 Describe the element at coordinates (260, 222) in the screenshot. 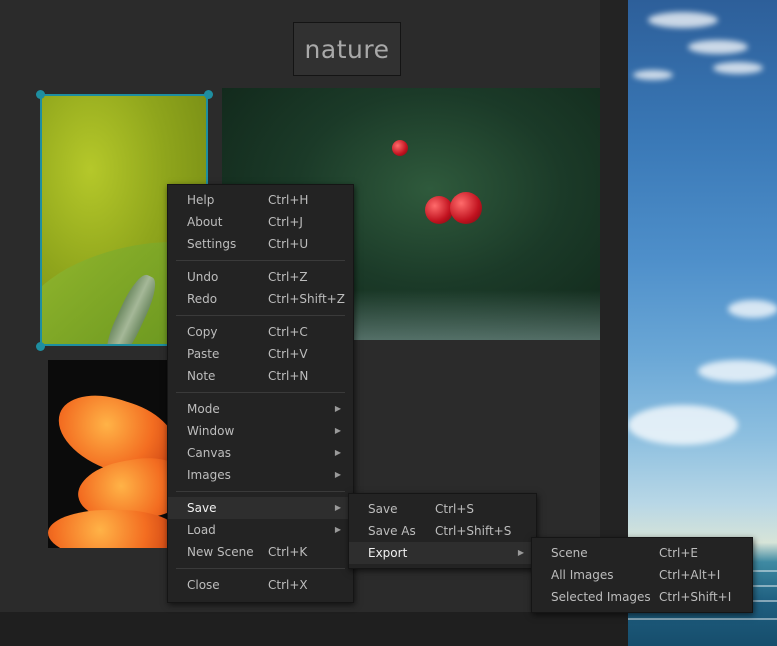

I see `menu-item-about: About Ctrl+J` at that location.